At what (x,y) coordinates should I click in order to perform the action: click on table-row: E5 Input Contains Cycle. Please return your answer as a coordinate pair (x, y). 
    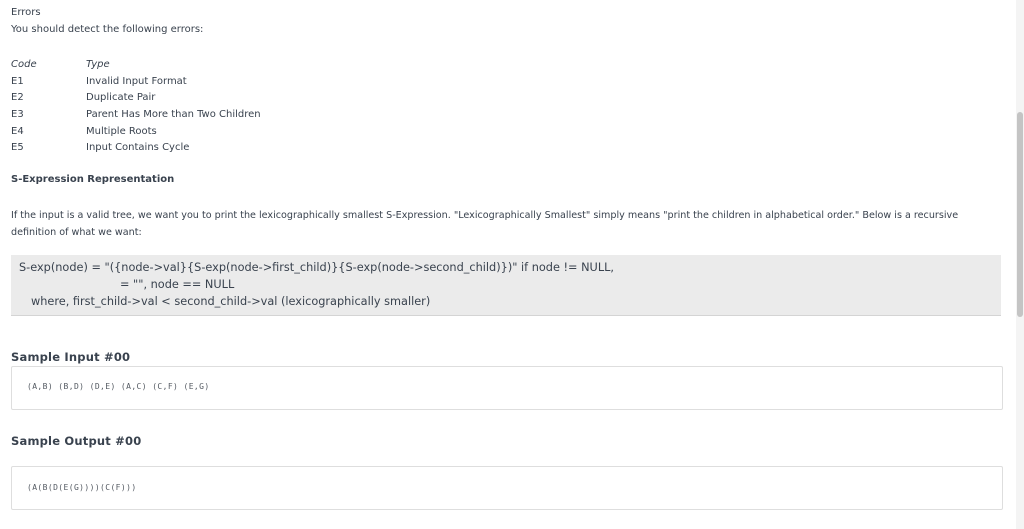
    Looking at the image, I should click on (136, 147).